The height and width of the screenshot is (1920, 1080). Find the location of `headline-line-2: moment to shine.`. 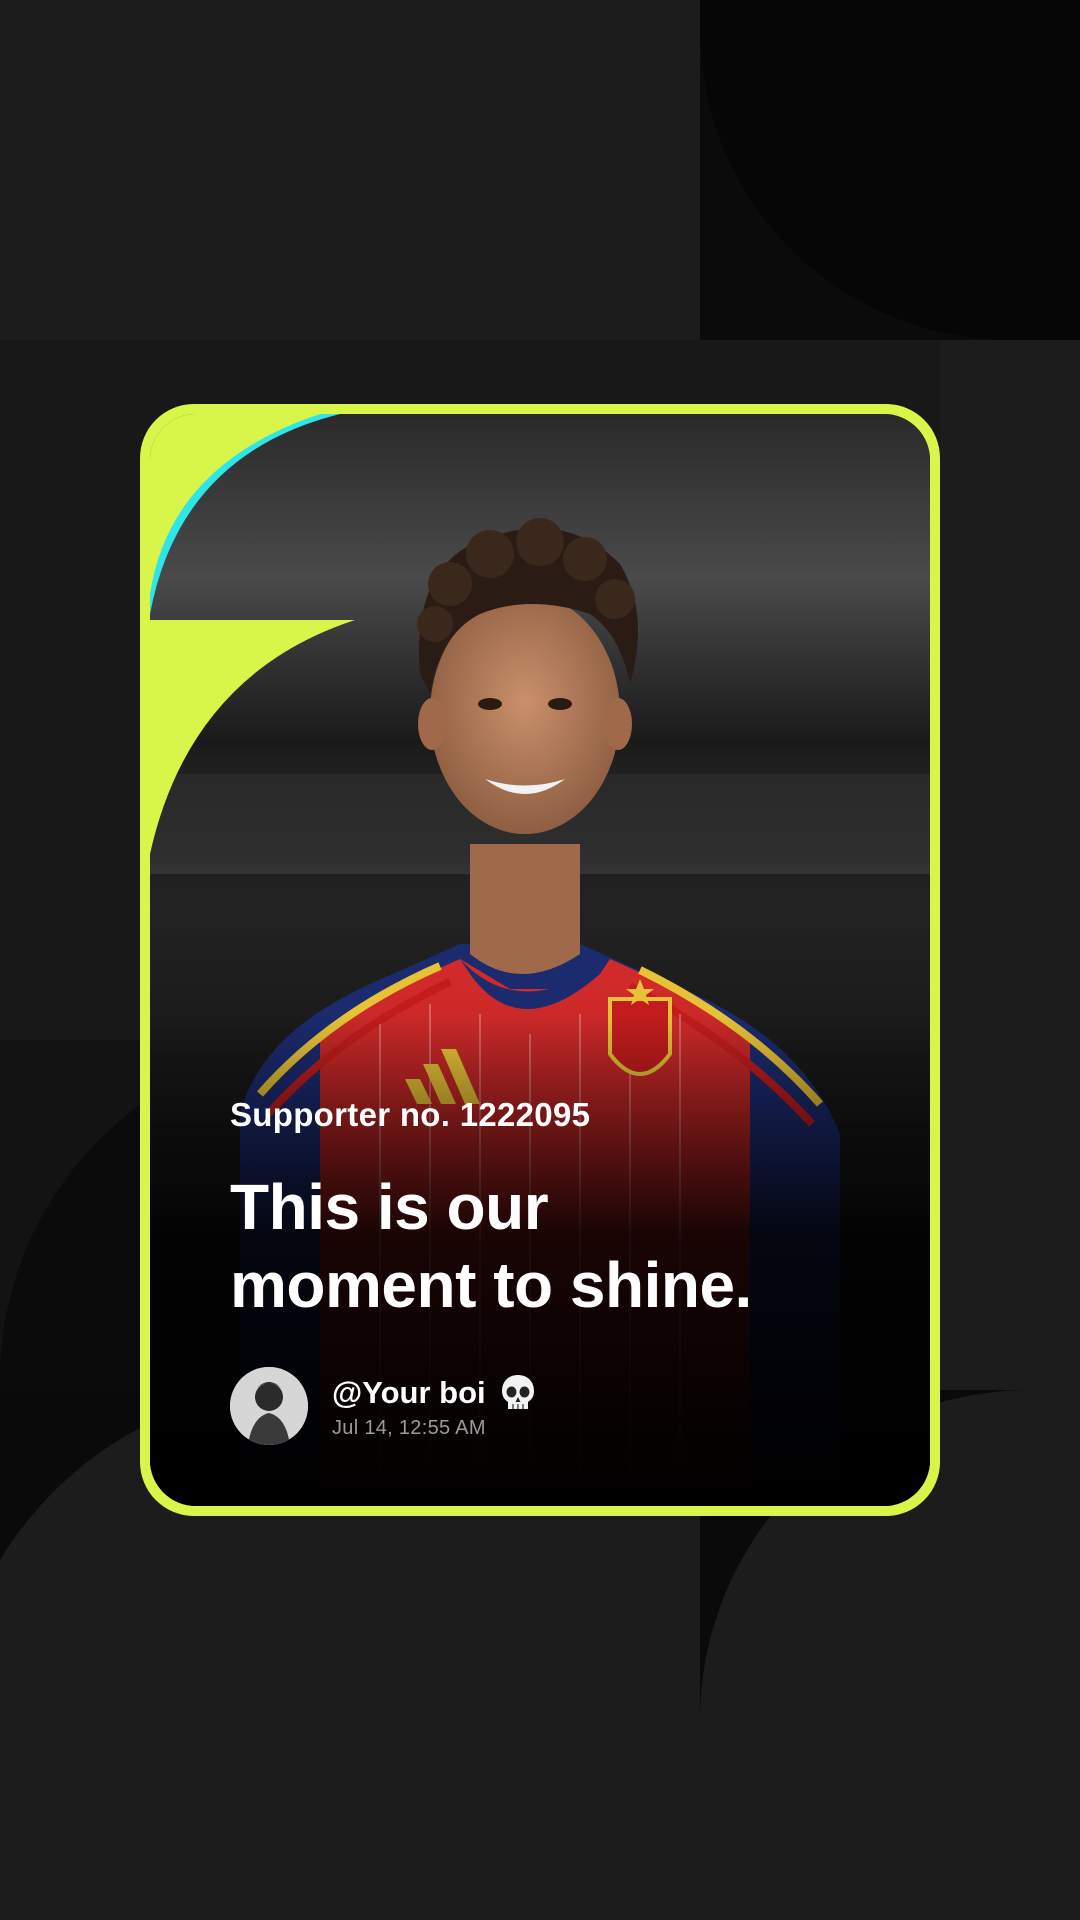

headline-line-2: moment to shine. is located at coordinates (491, 1285).